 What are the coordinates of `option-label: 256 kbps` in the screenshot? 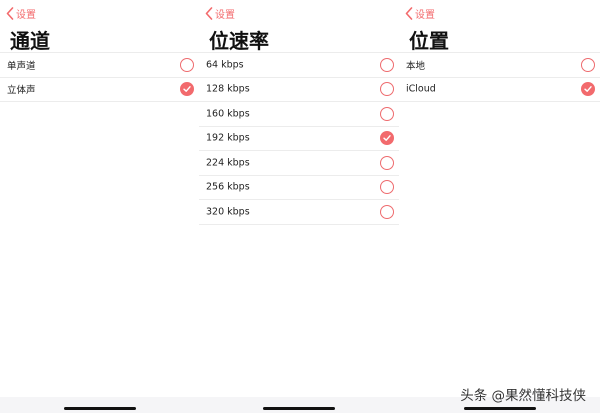 It's located at (228, 187).